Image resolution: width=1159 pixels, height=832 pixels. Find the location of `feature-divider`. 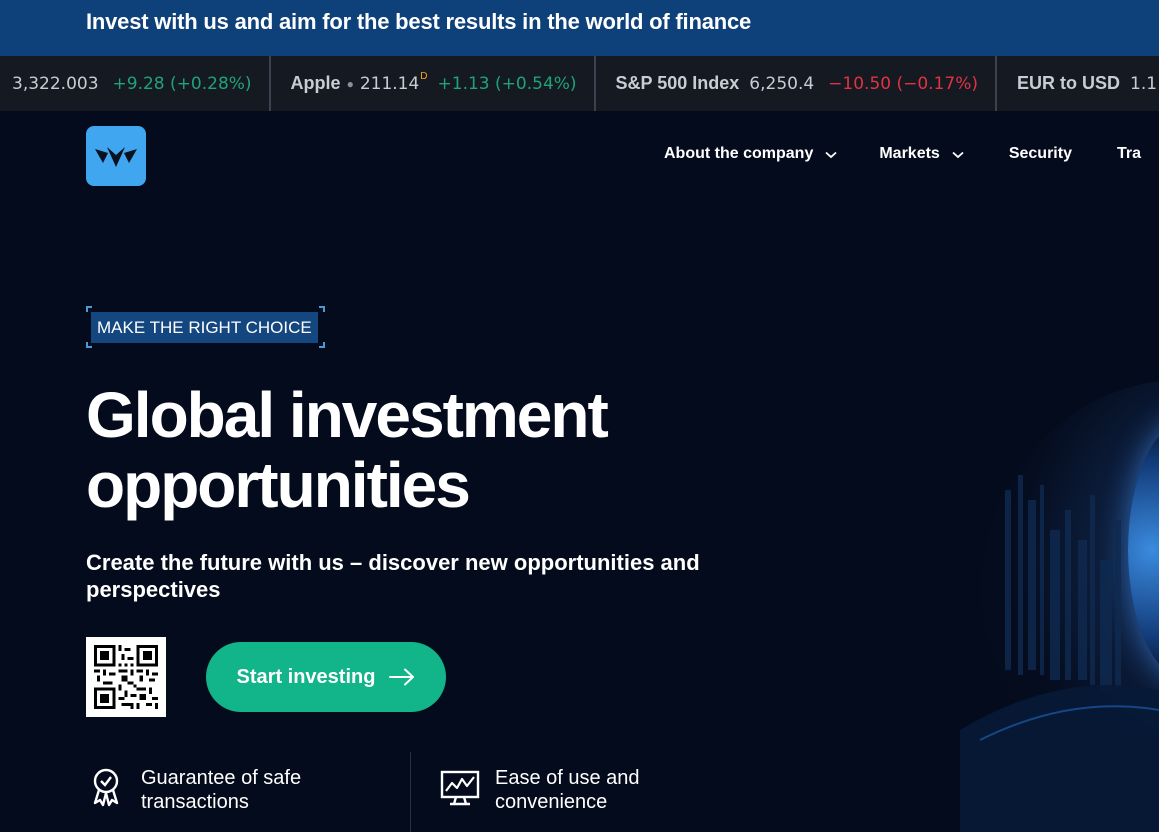

feature-divider is located at coordinates (410, 792).